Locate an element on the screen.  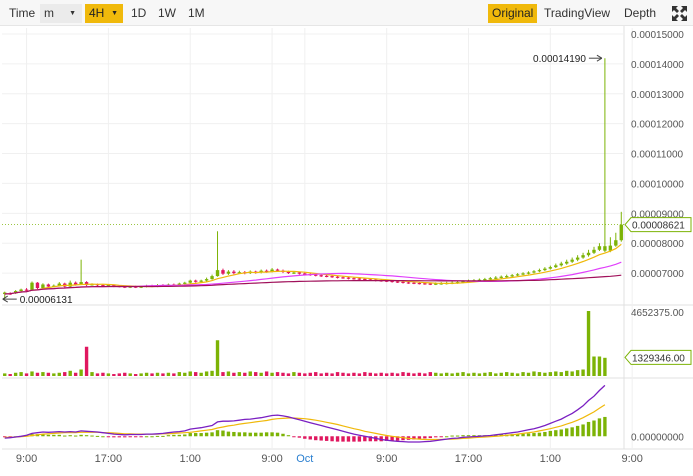
minute-interval-dropdown: m ▼ is located at coordinates (61, 13).